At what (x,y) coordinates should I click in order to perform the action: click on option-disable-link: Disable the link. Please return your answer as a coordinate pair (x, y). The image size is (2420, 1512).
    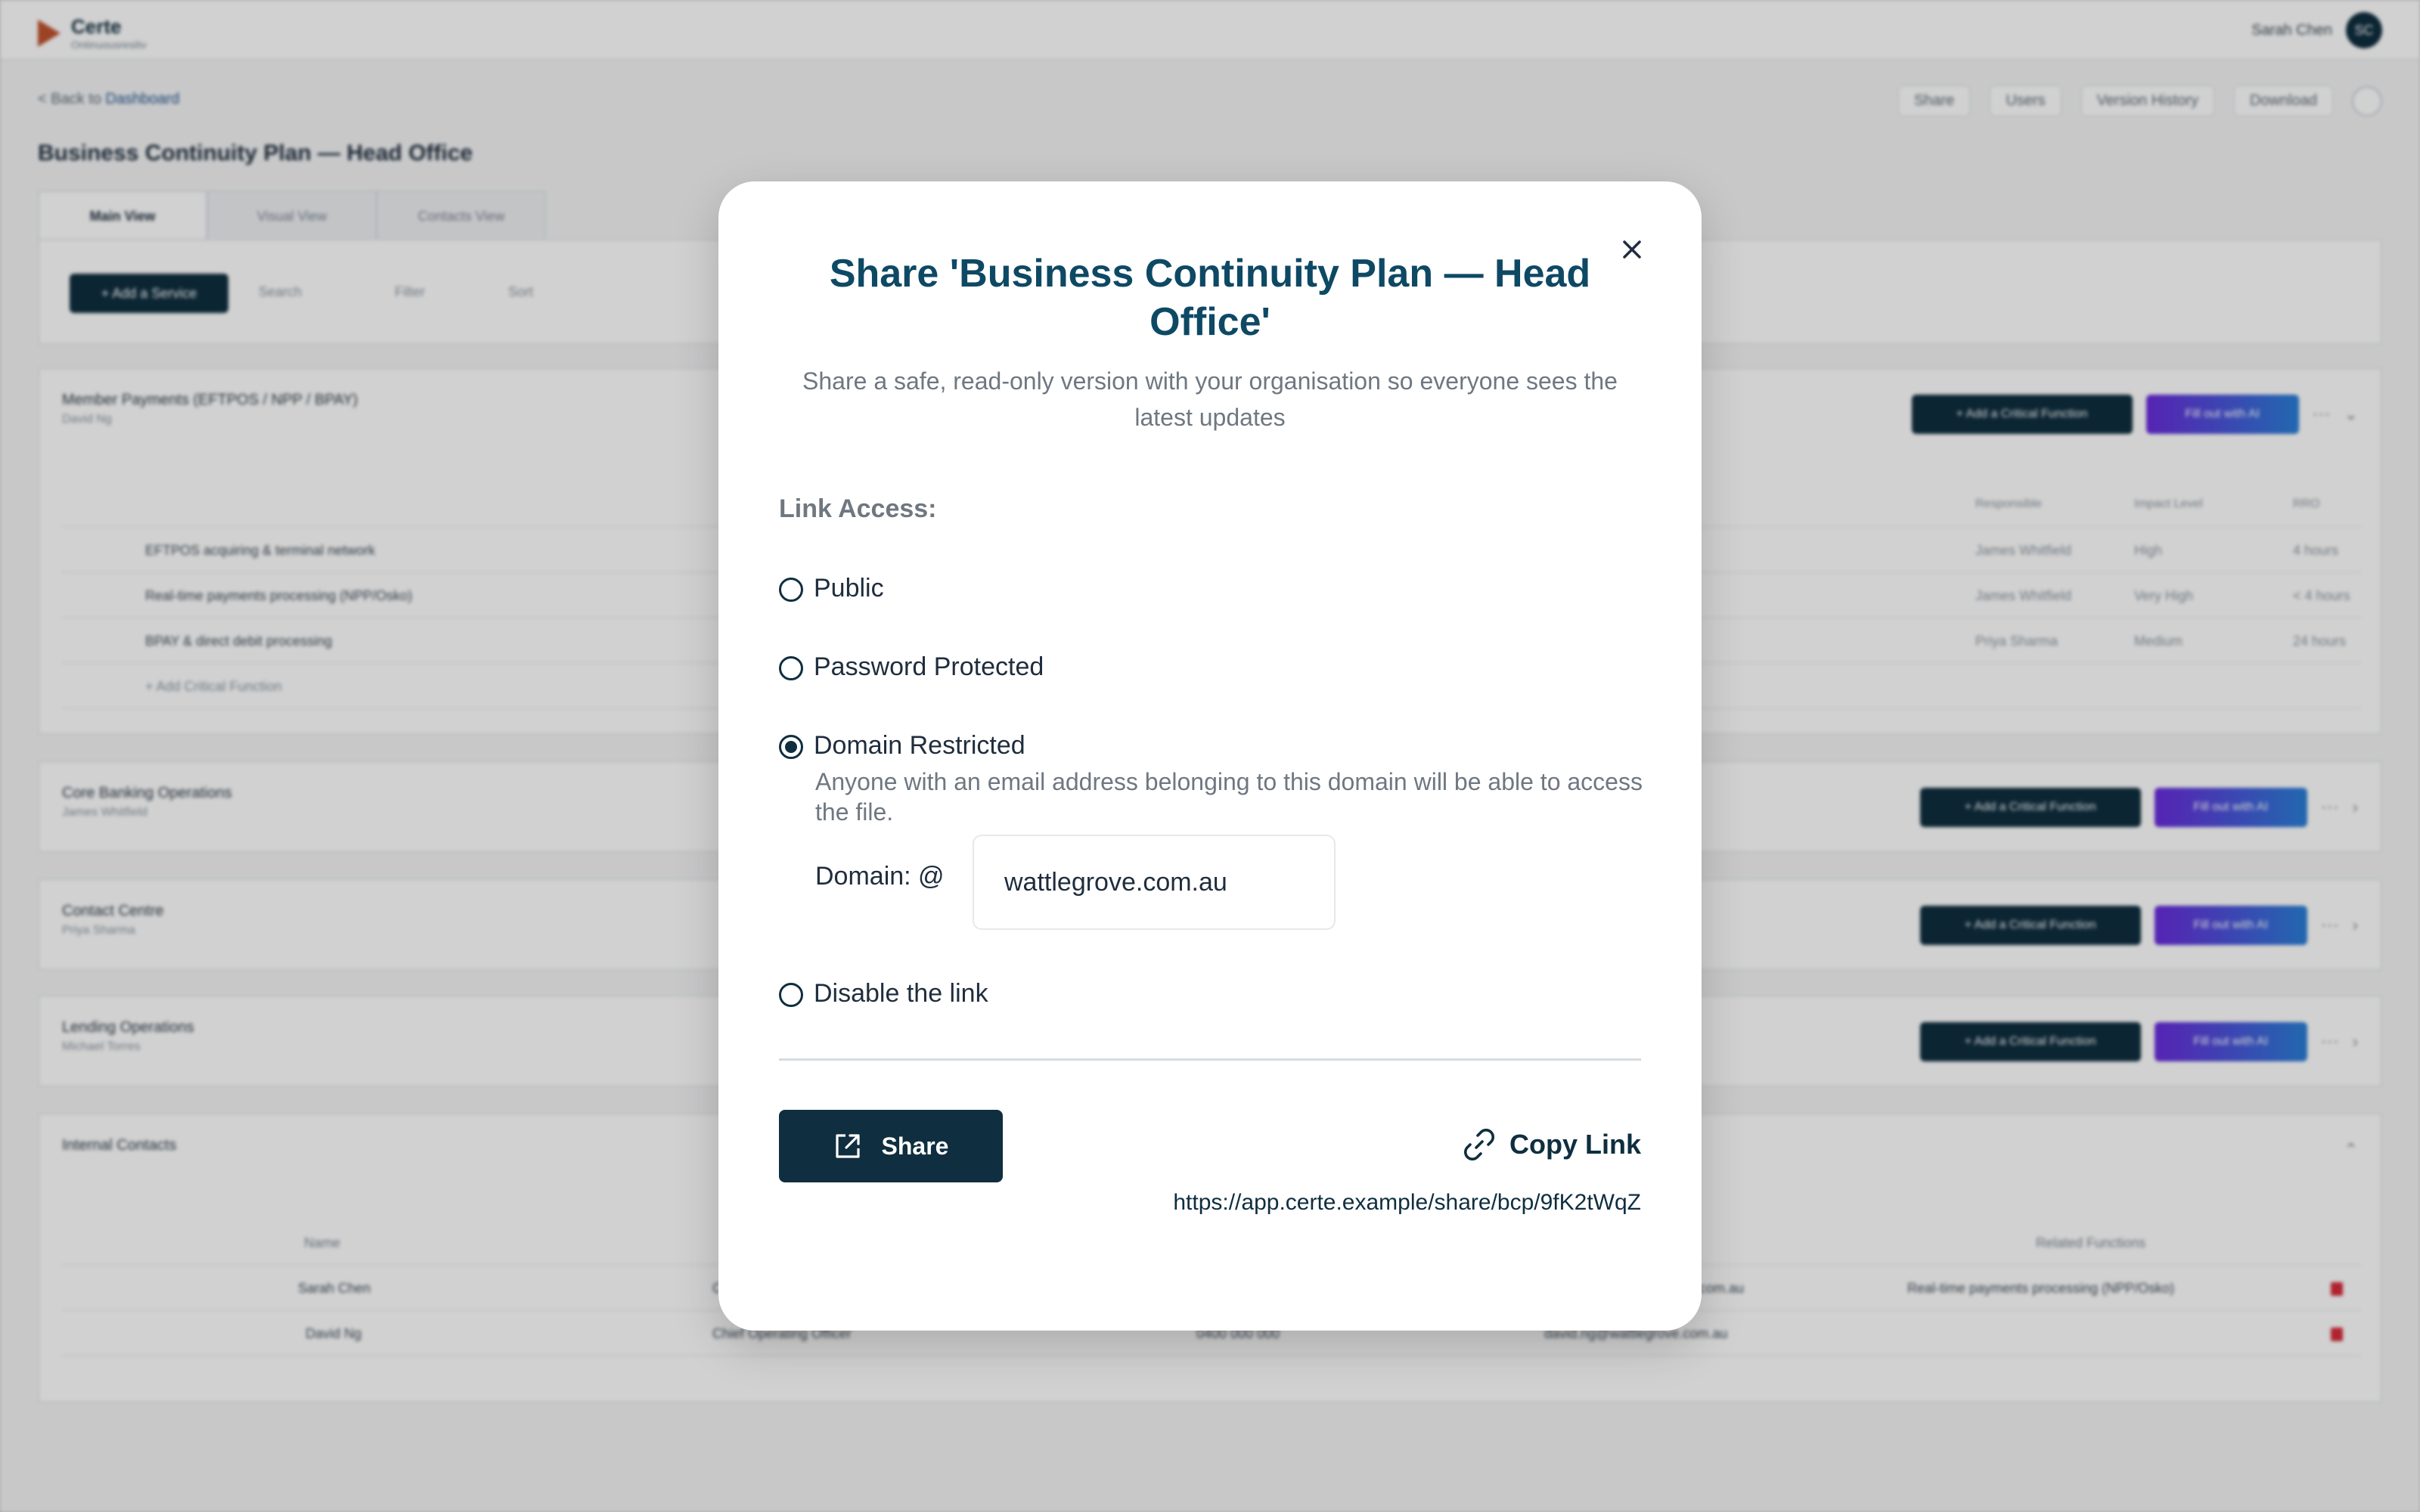
    Looking at the image, I should click on (883, 993).